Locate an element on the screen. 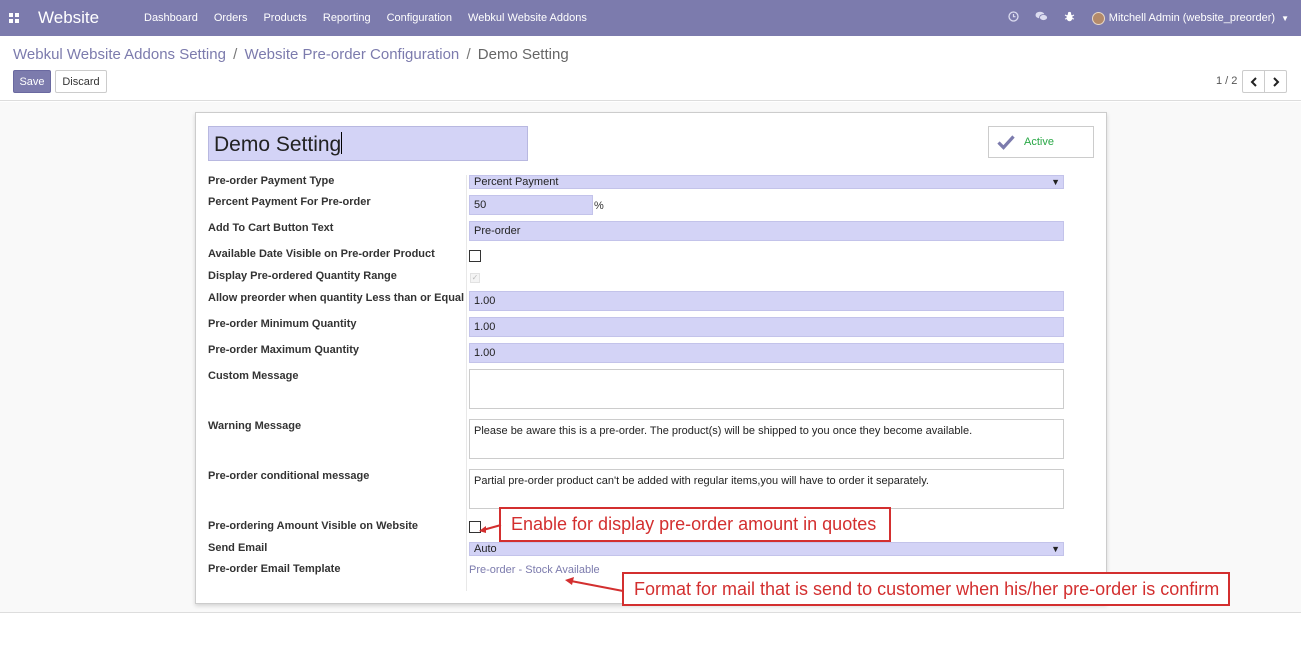 The image size is (1301, 653). active-label: Active is located at coordinates (1039, 142).